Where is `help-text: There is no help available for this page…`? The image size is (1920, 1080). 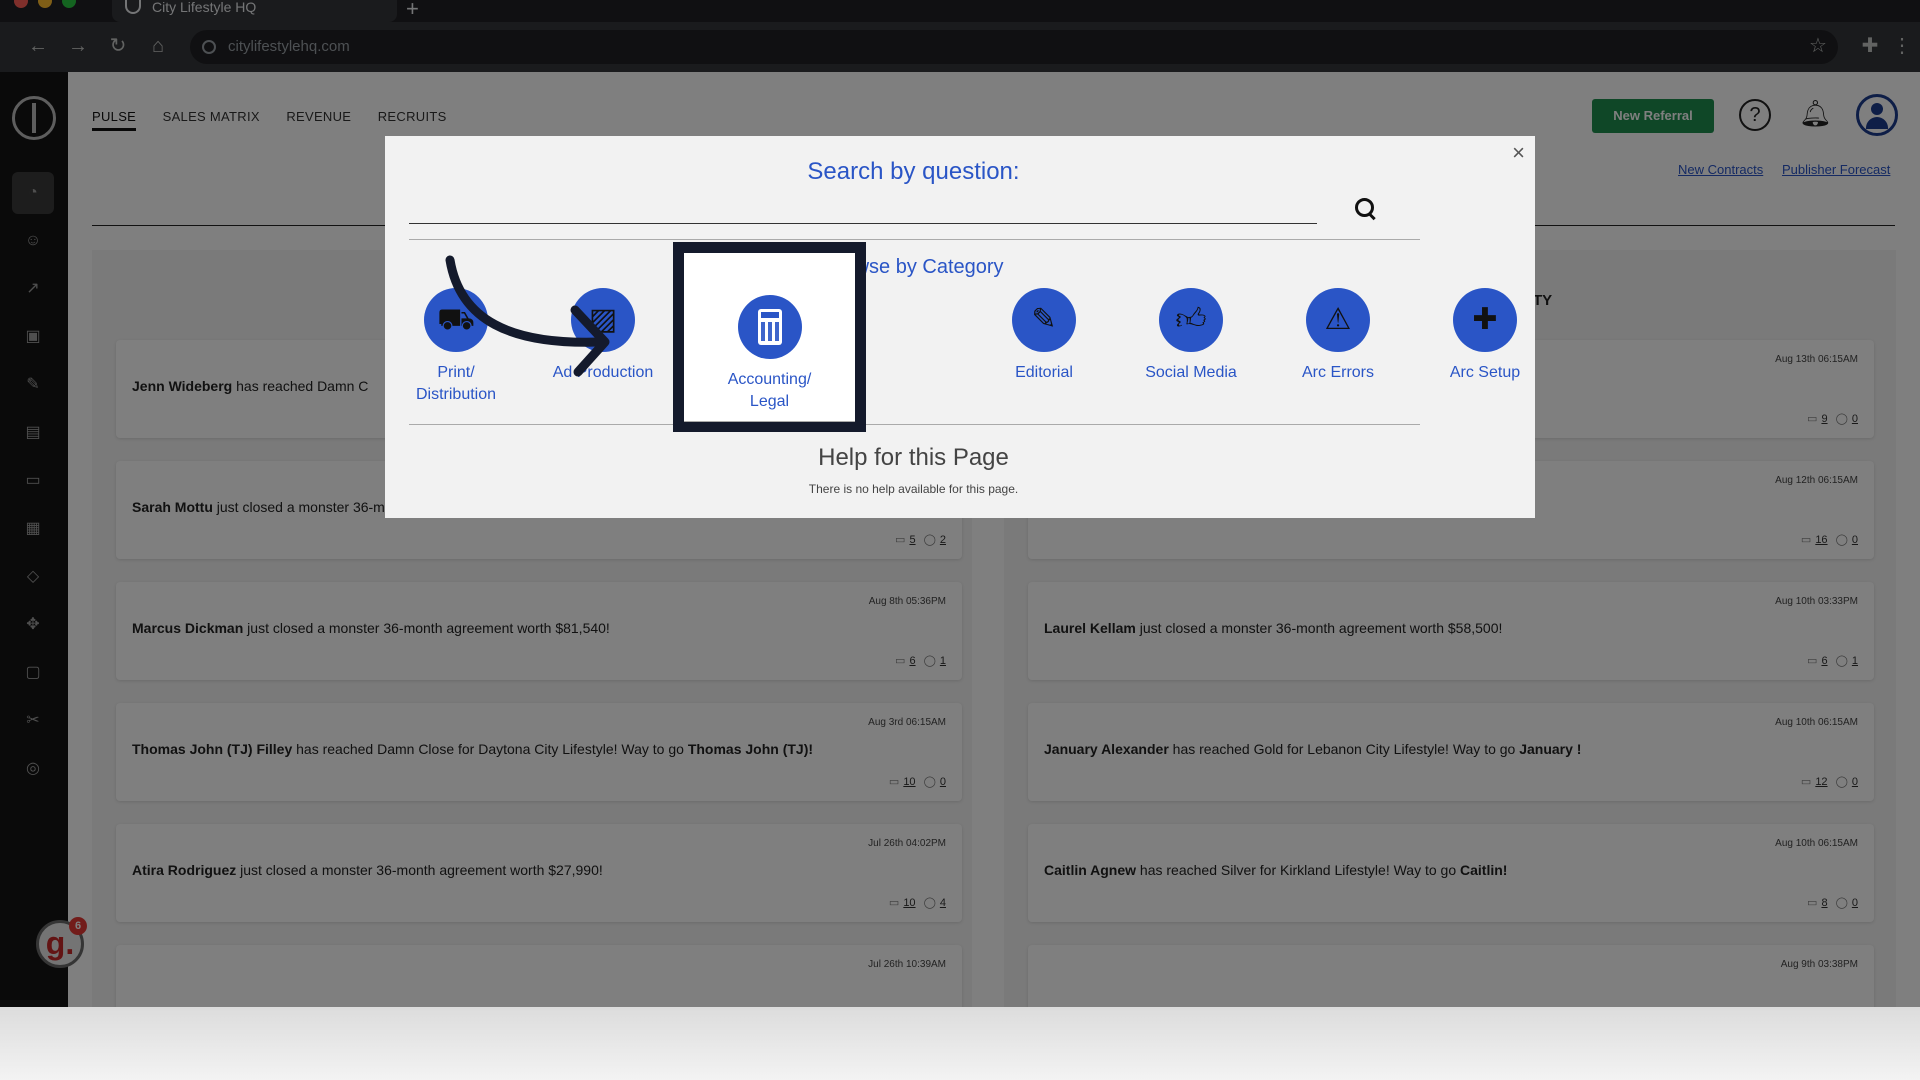 help-text: There is no help available for this page… is located at coordinates (913, 489).